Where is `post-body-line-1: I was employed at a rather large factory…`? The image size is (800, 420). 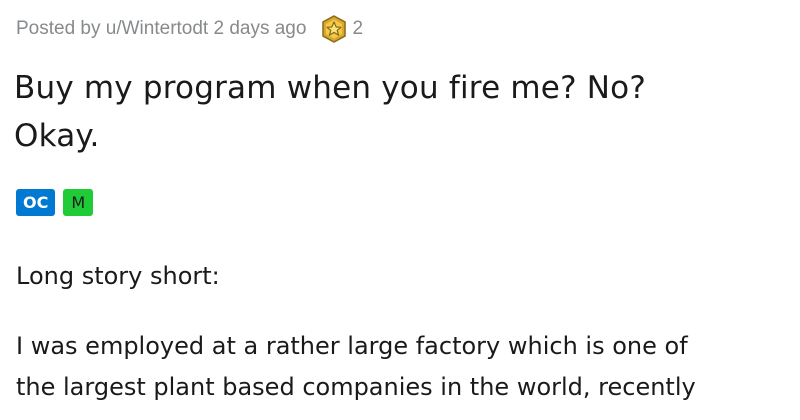 post-body-line-1: I was employed at a rather large factory… is located at coordinates (352, 346).